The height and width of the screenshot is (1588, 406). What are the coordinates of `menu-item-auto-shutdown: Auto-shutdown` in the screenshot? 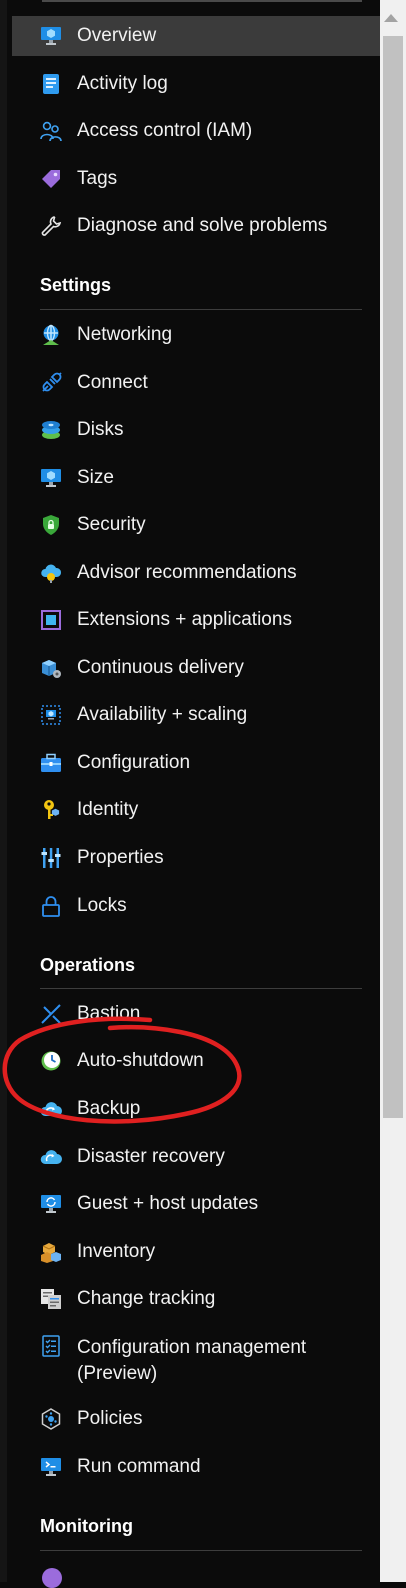 It's located at (196, 1061).